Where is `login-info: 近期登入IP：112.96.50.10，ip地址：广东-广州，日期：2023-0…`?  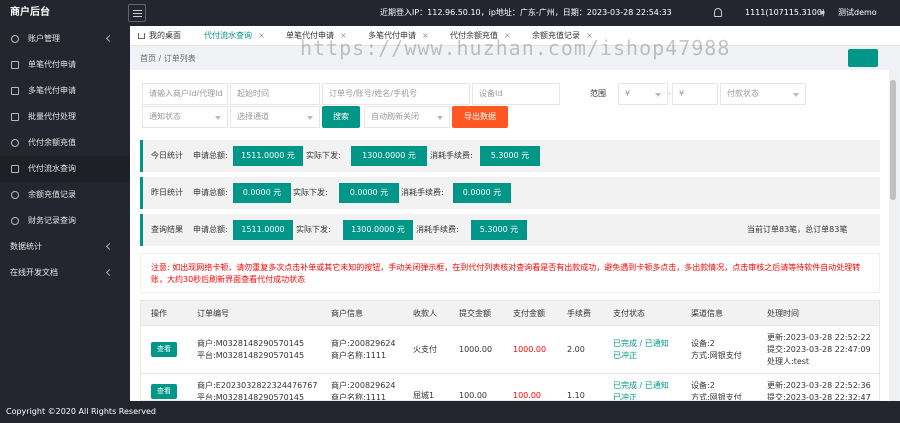 login-info: 近期登入IP：112.96.50.10，ip地址：广东-广州，日期：2023-0… is located at coordinates (526, 12).